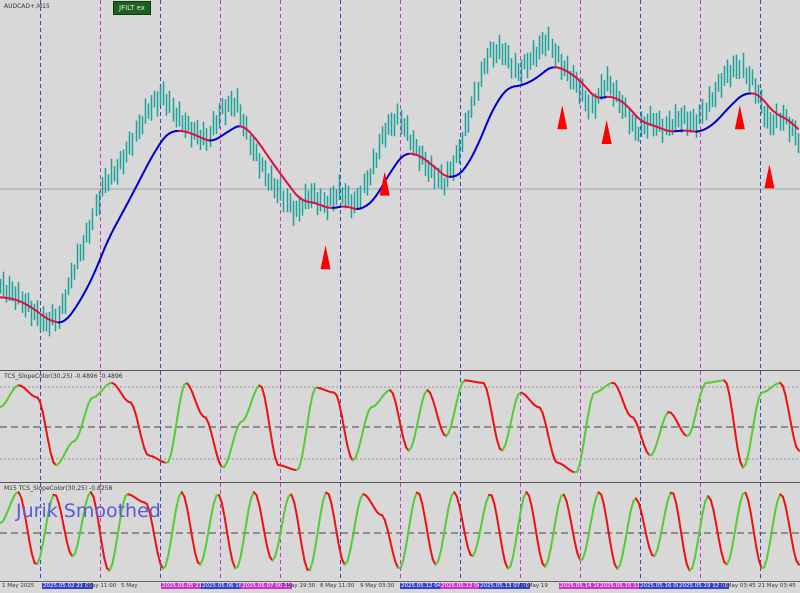 The image size is (800, 593). I want to click on indicator1-label: TCS_SlopeColor(30,25) -0.4896 -0.4896, so click(63, 376).